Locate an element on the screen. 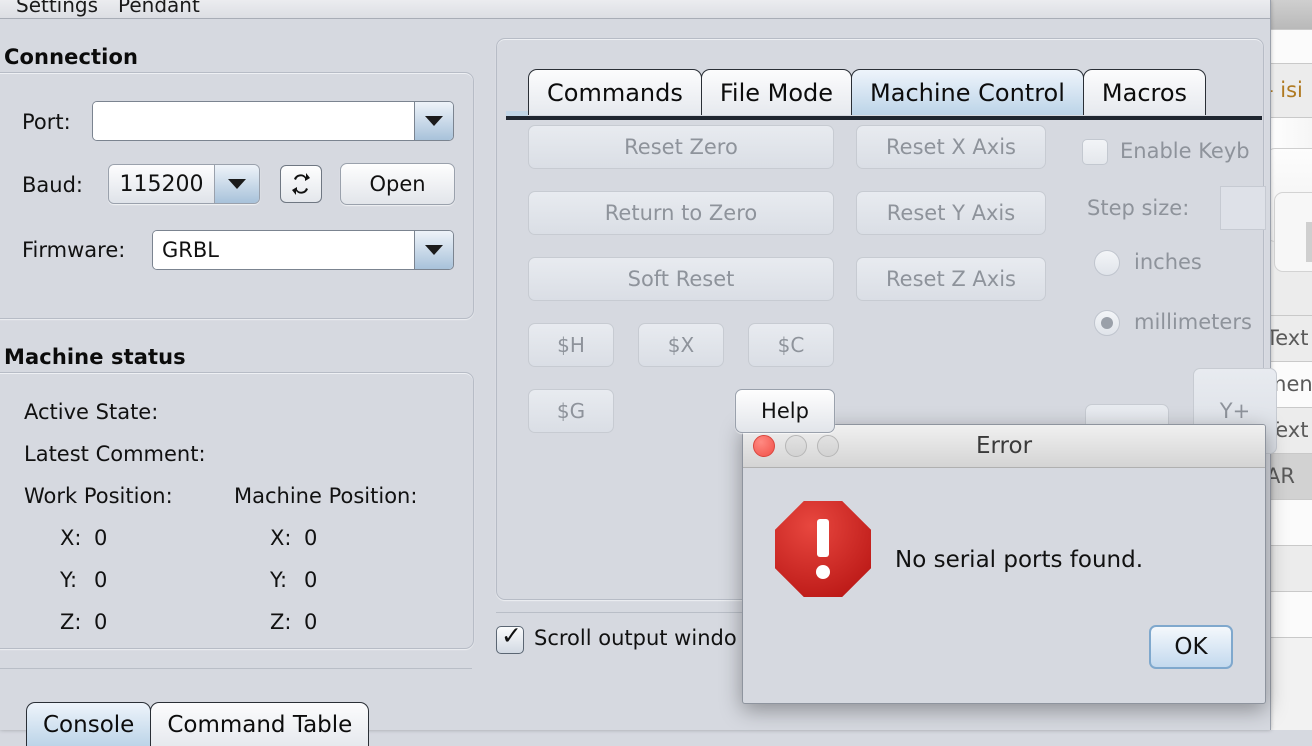 The width and height of the screenshot is (1312, 746). firmware-value: GRBL is located at coordinates (283, 250).